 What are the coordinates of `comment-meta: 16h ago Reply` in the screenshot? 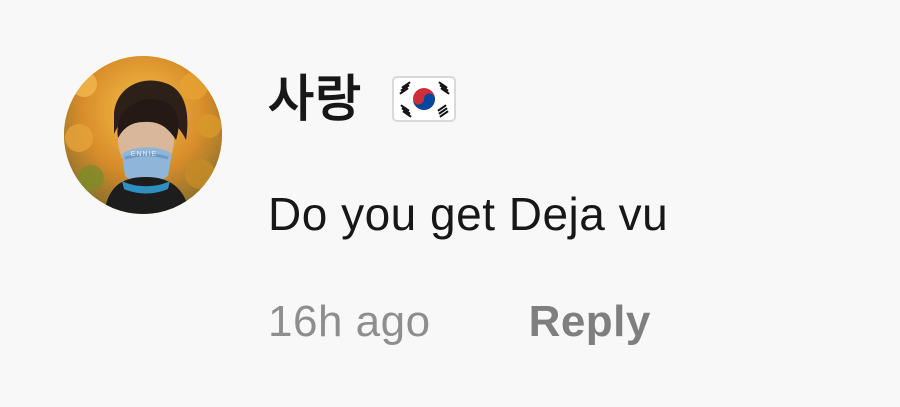 It's located at (459, 322).